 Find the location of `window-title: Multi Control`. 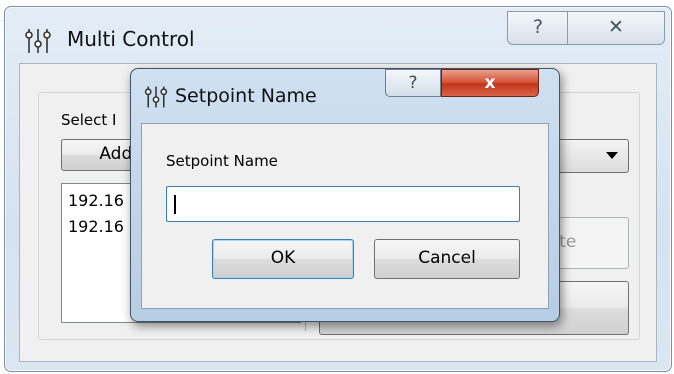

window-title: Multi Control is located at coordinates (131, 39).